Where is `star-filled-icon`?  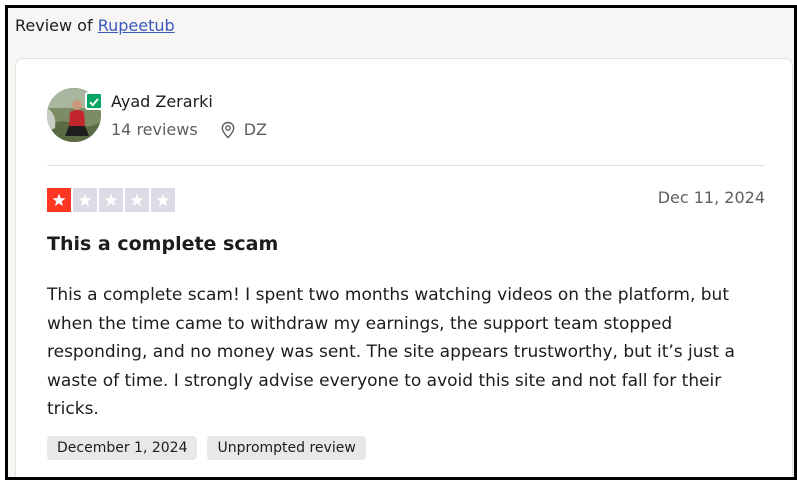
star-filled-icon is located at coordinates (59, 200).